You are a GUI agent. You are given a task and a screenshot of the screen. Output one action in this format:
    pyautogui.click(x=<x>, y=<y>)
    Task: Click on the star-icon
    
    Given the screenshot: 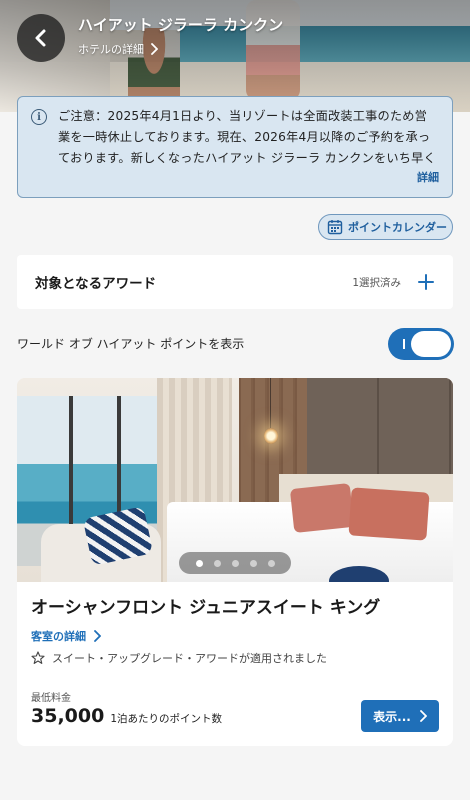 What is the action you would take?
    pyautogui.click(x=38, y=657)
    